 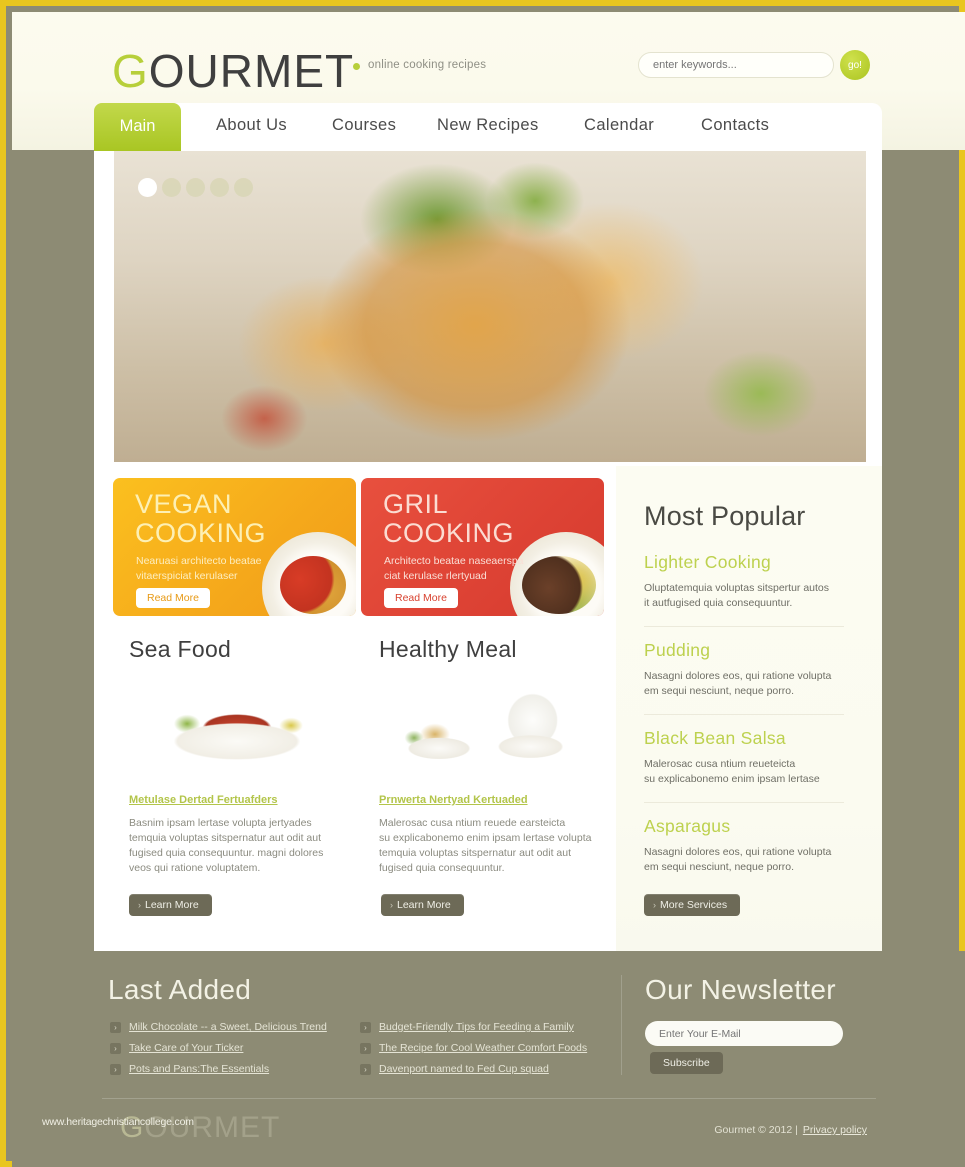 I want to click on copyright-label: Gourmet © 2012 |, so click(x=756, y=1130).